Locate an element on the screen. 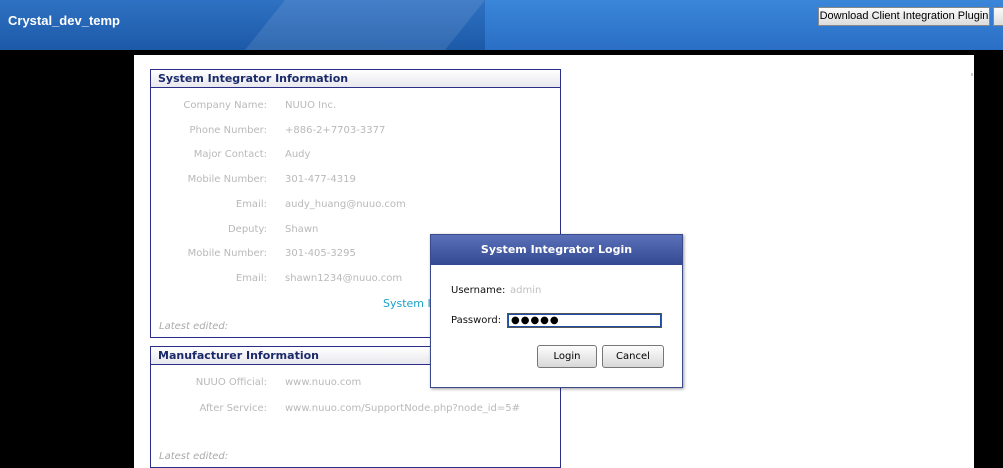  nuuo-official-label: NUUO Official: is located at coordinates (231, 382).